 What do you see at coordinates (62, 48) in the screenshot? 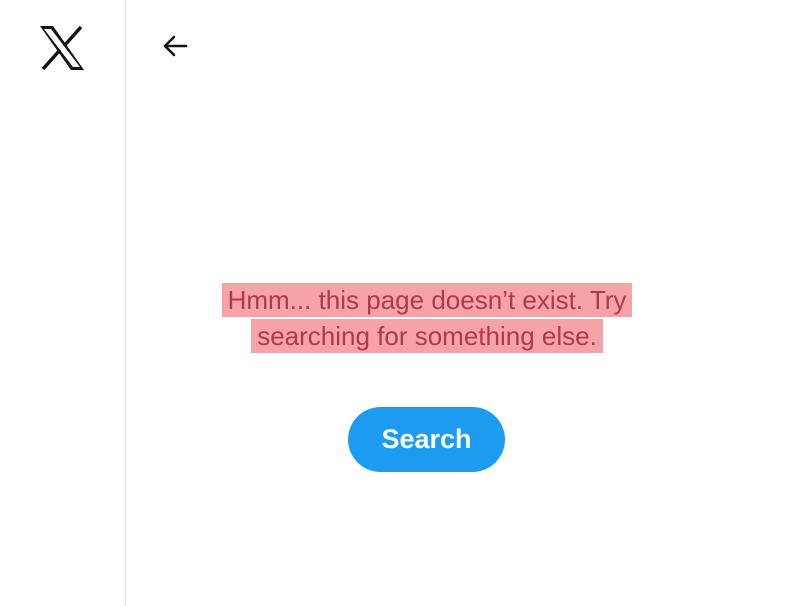
I see `x-logo-icon` at bounding box center [62, 48].